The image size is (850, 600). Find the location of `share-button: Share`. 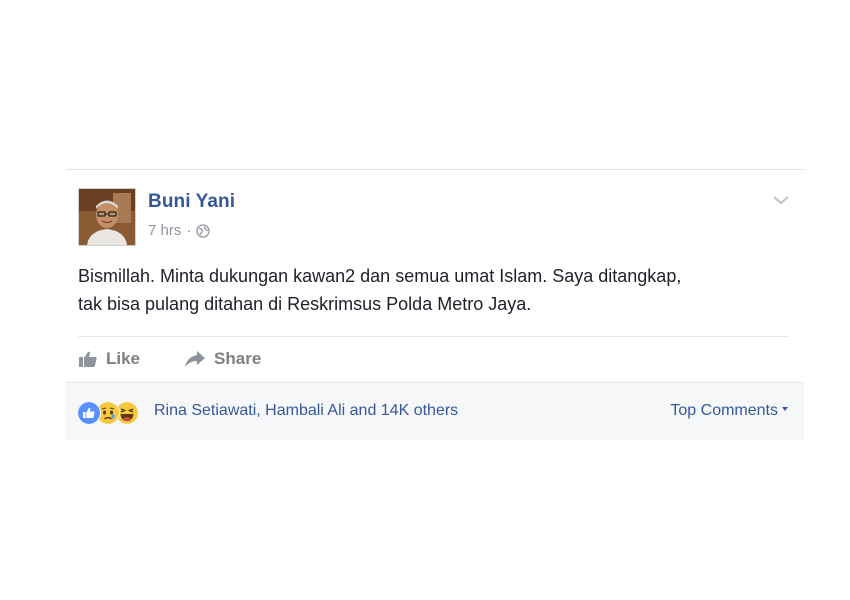

share-button: Share is located at coordinates (222, 359).